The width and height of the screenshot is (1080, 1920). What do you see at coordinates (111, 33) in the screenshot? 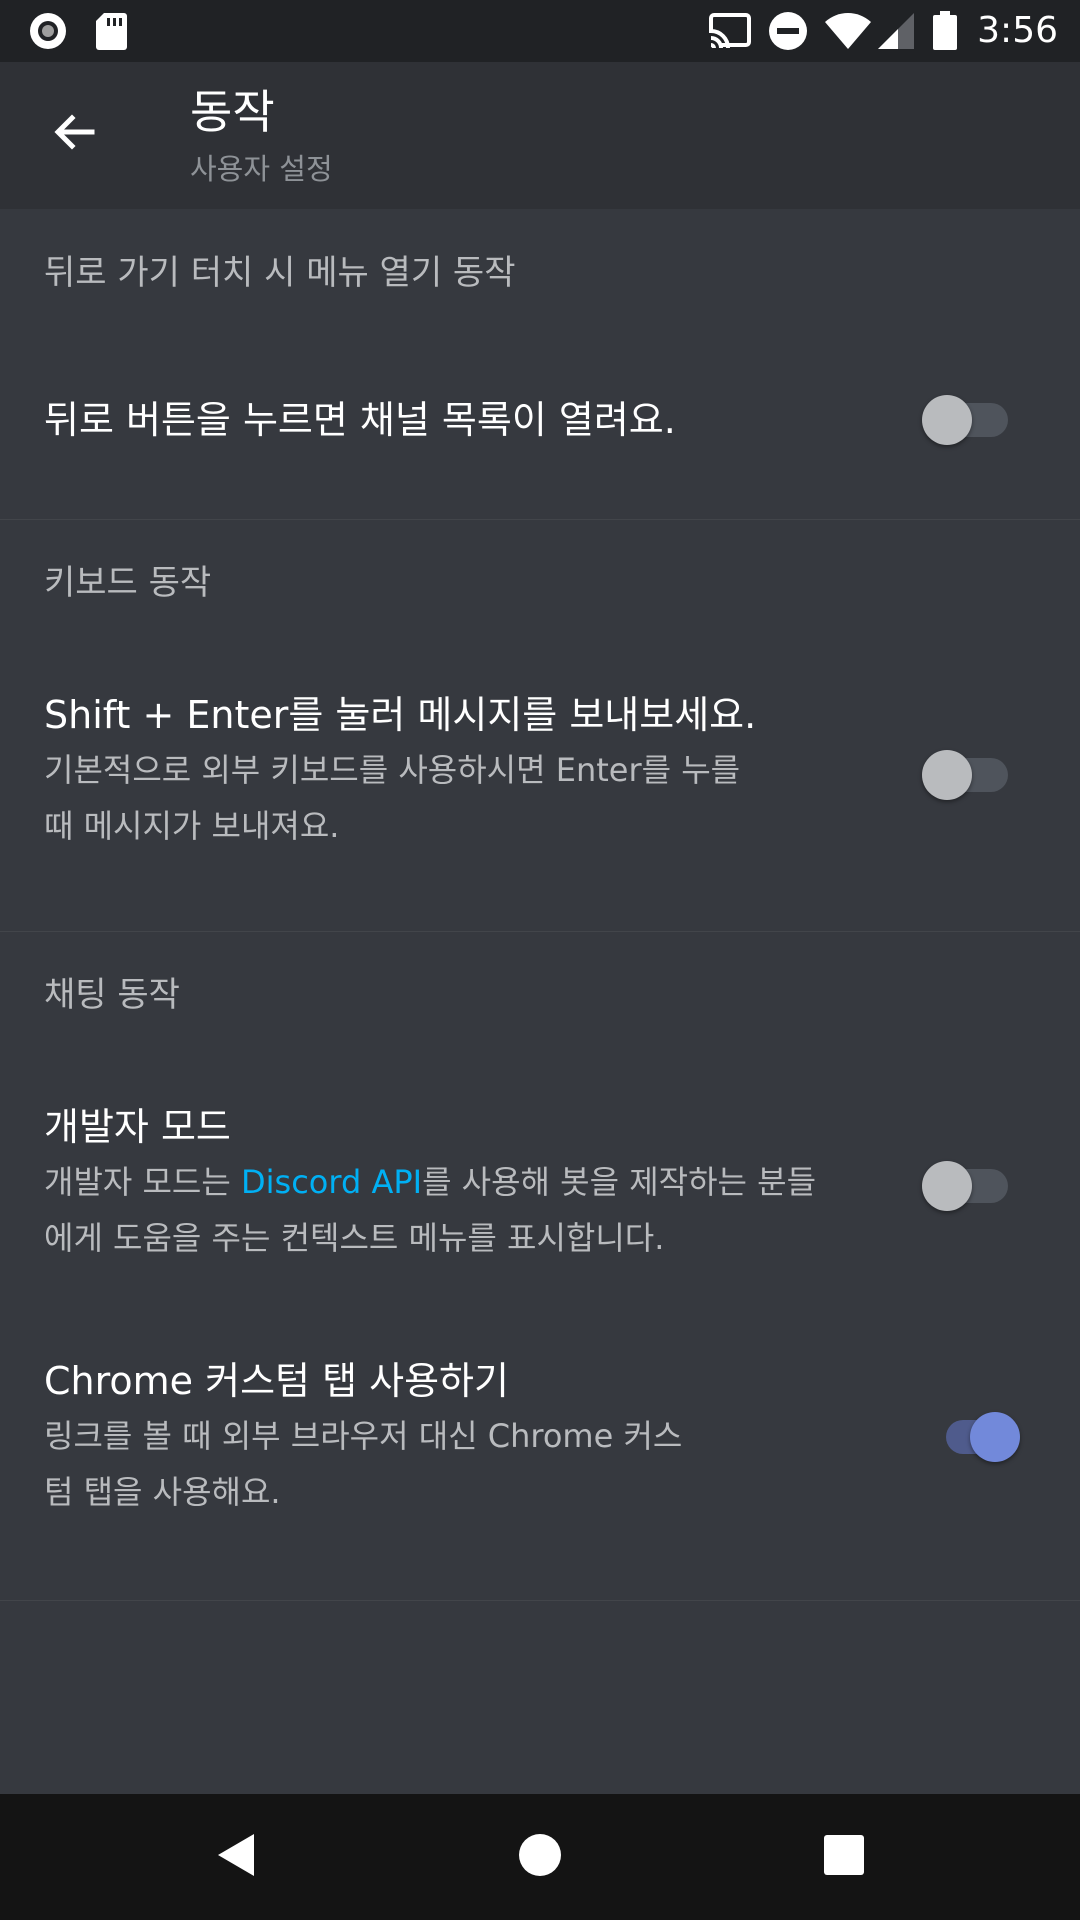
I see `sd-card-icon` at bounding box center [111, 33].